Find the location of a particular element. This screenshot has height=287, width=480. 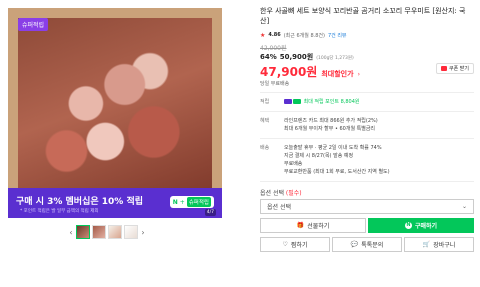

naver-pay-badge-icon is located at coordinates (297, 101).